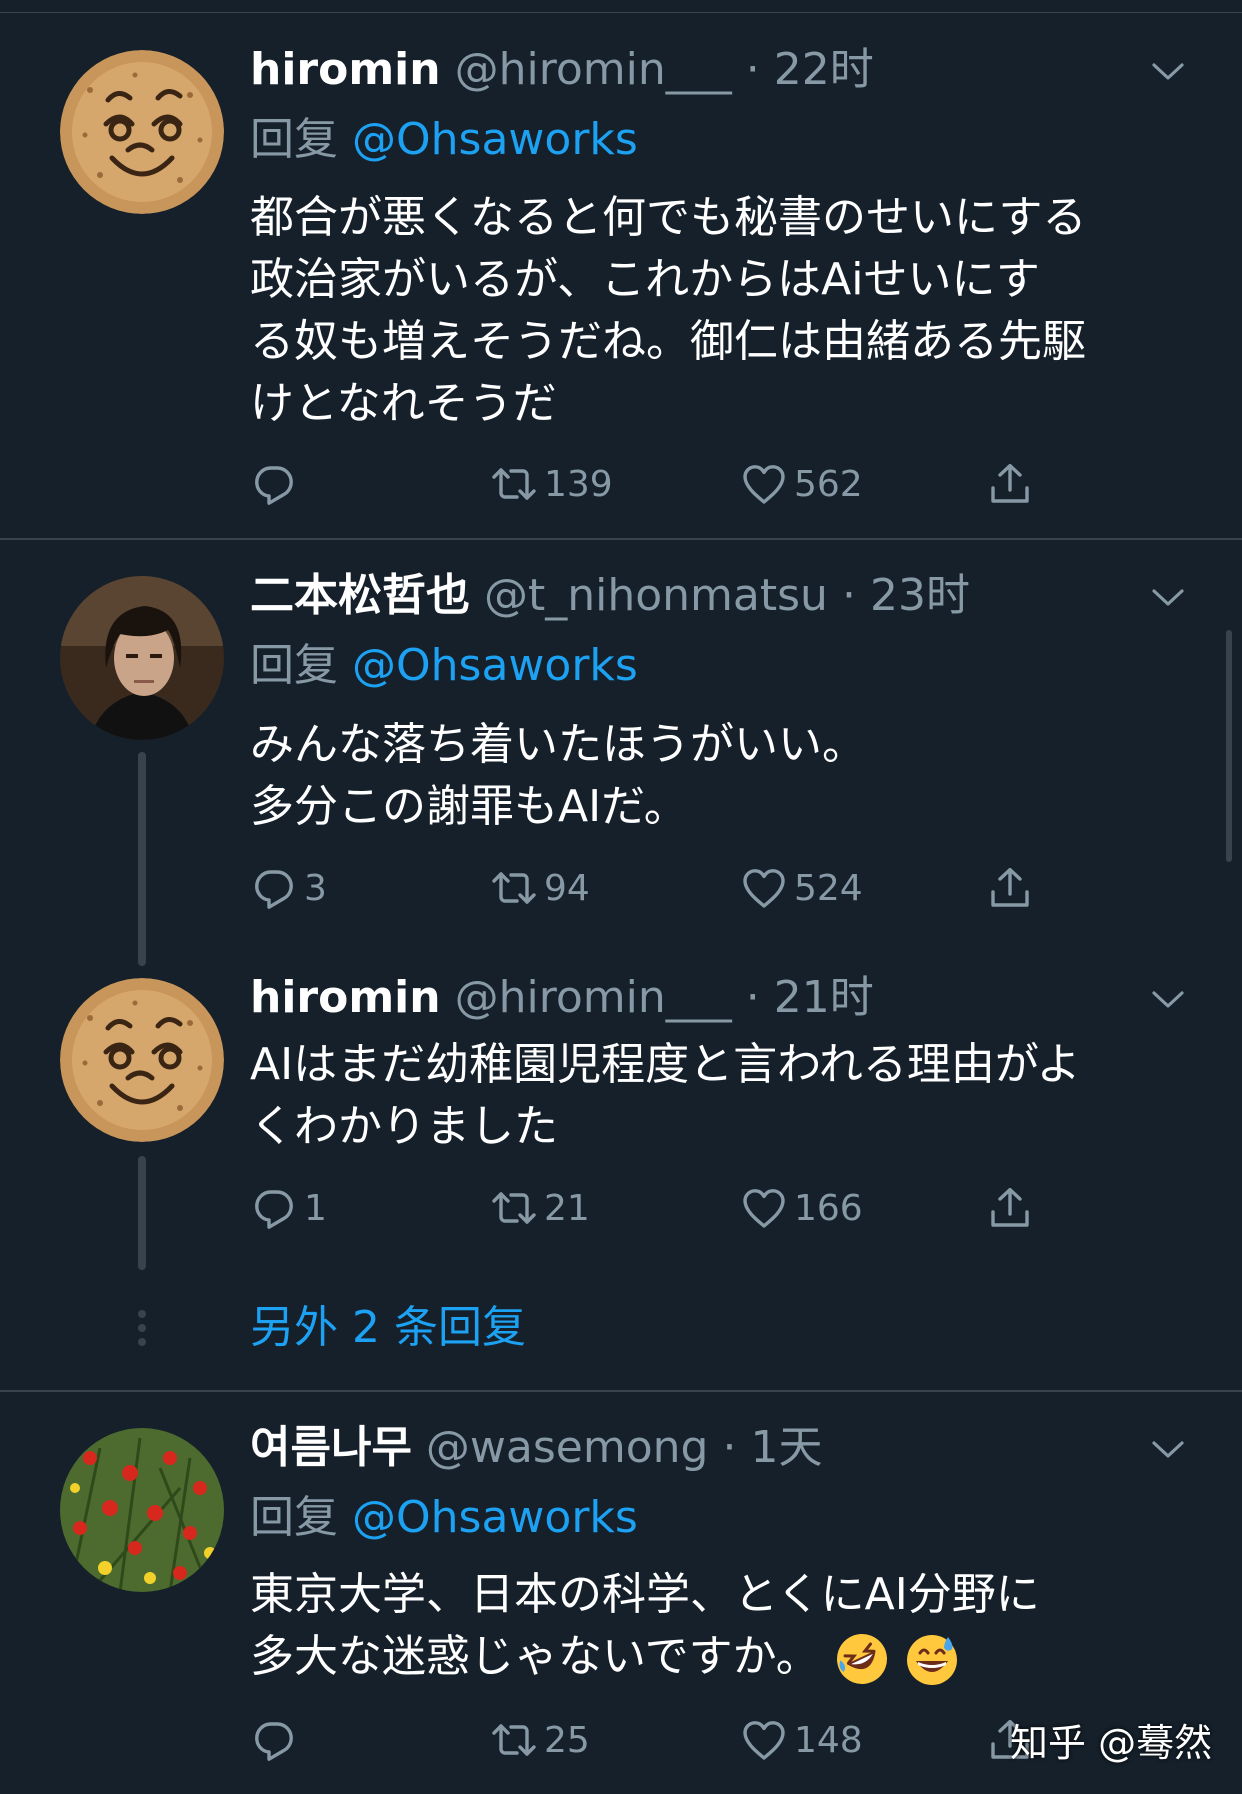  I want to click on like-button: 524, so click(801, 888).